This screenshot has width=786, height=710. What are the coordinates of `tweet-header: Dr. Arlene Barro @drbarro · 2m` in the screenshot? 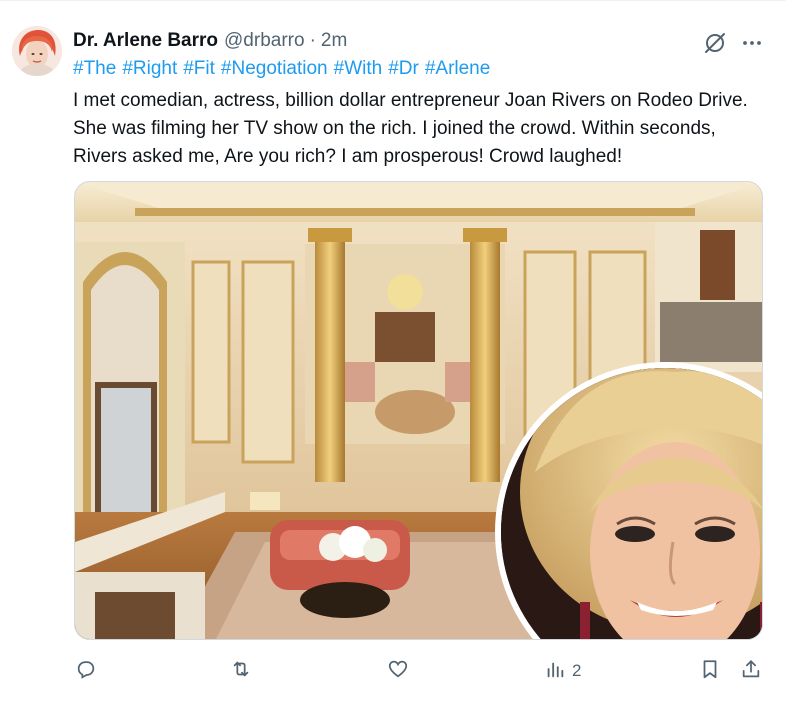 It's located at (210, 41).